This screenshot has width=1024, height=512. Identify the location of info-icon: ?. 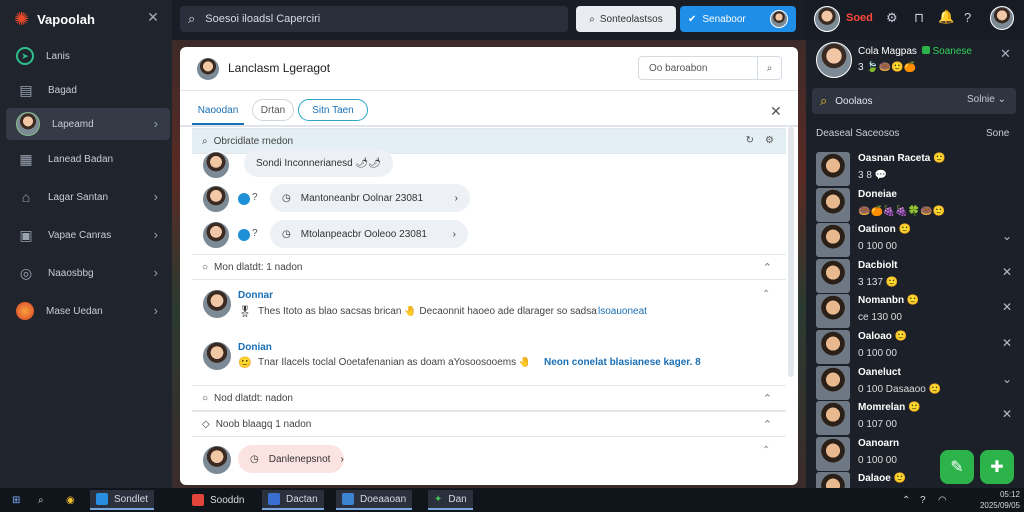
(255, 197).